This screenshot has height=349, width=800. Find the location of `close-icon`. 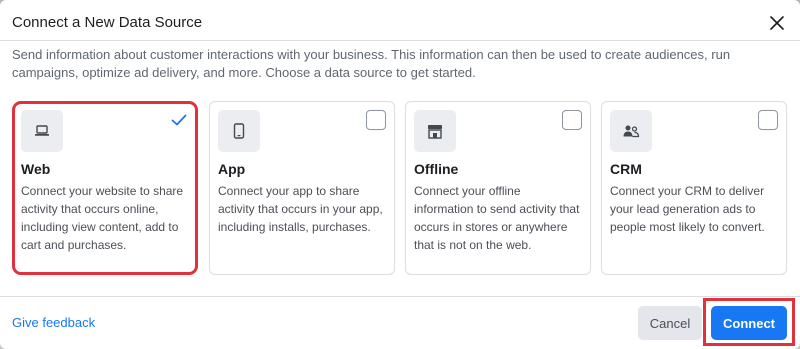

close-icon is located at coordinates (777, 23).